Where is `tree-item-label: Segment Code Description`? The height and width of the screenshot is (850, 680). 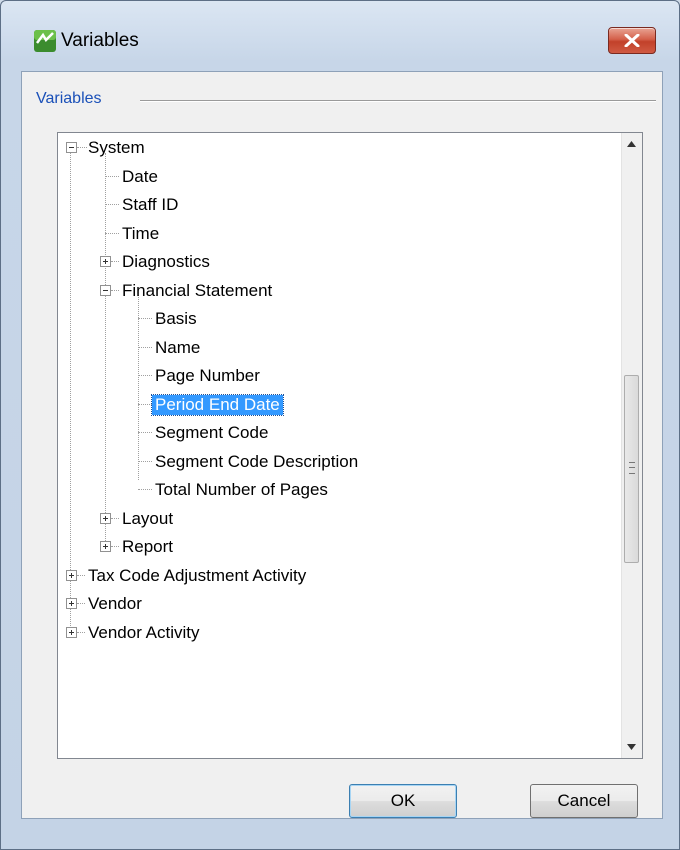
tree-item-label: Segment Code Description is located at coordinates (257, 461).